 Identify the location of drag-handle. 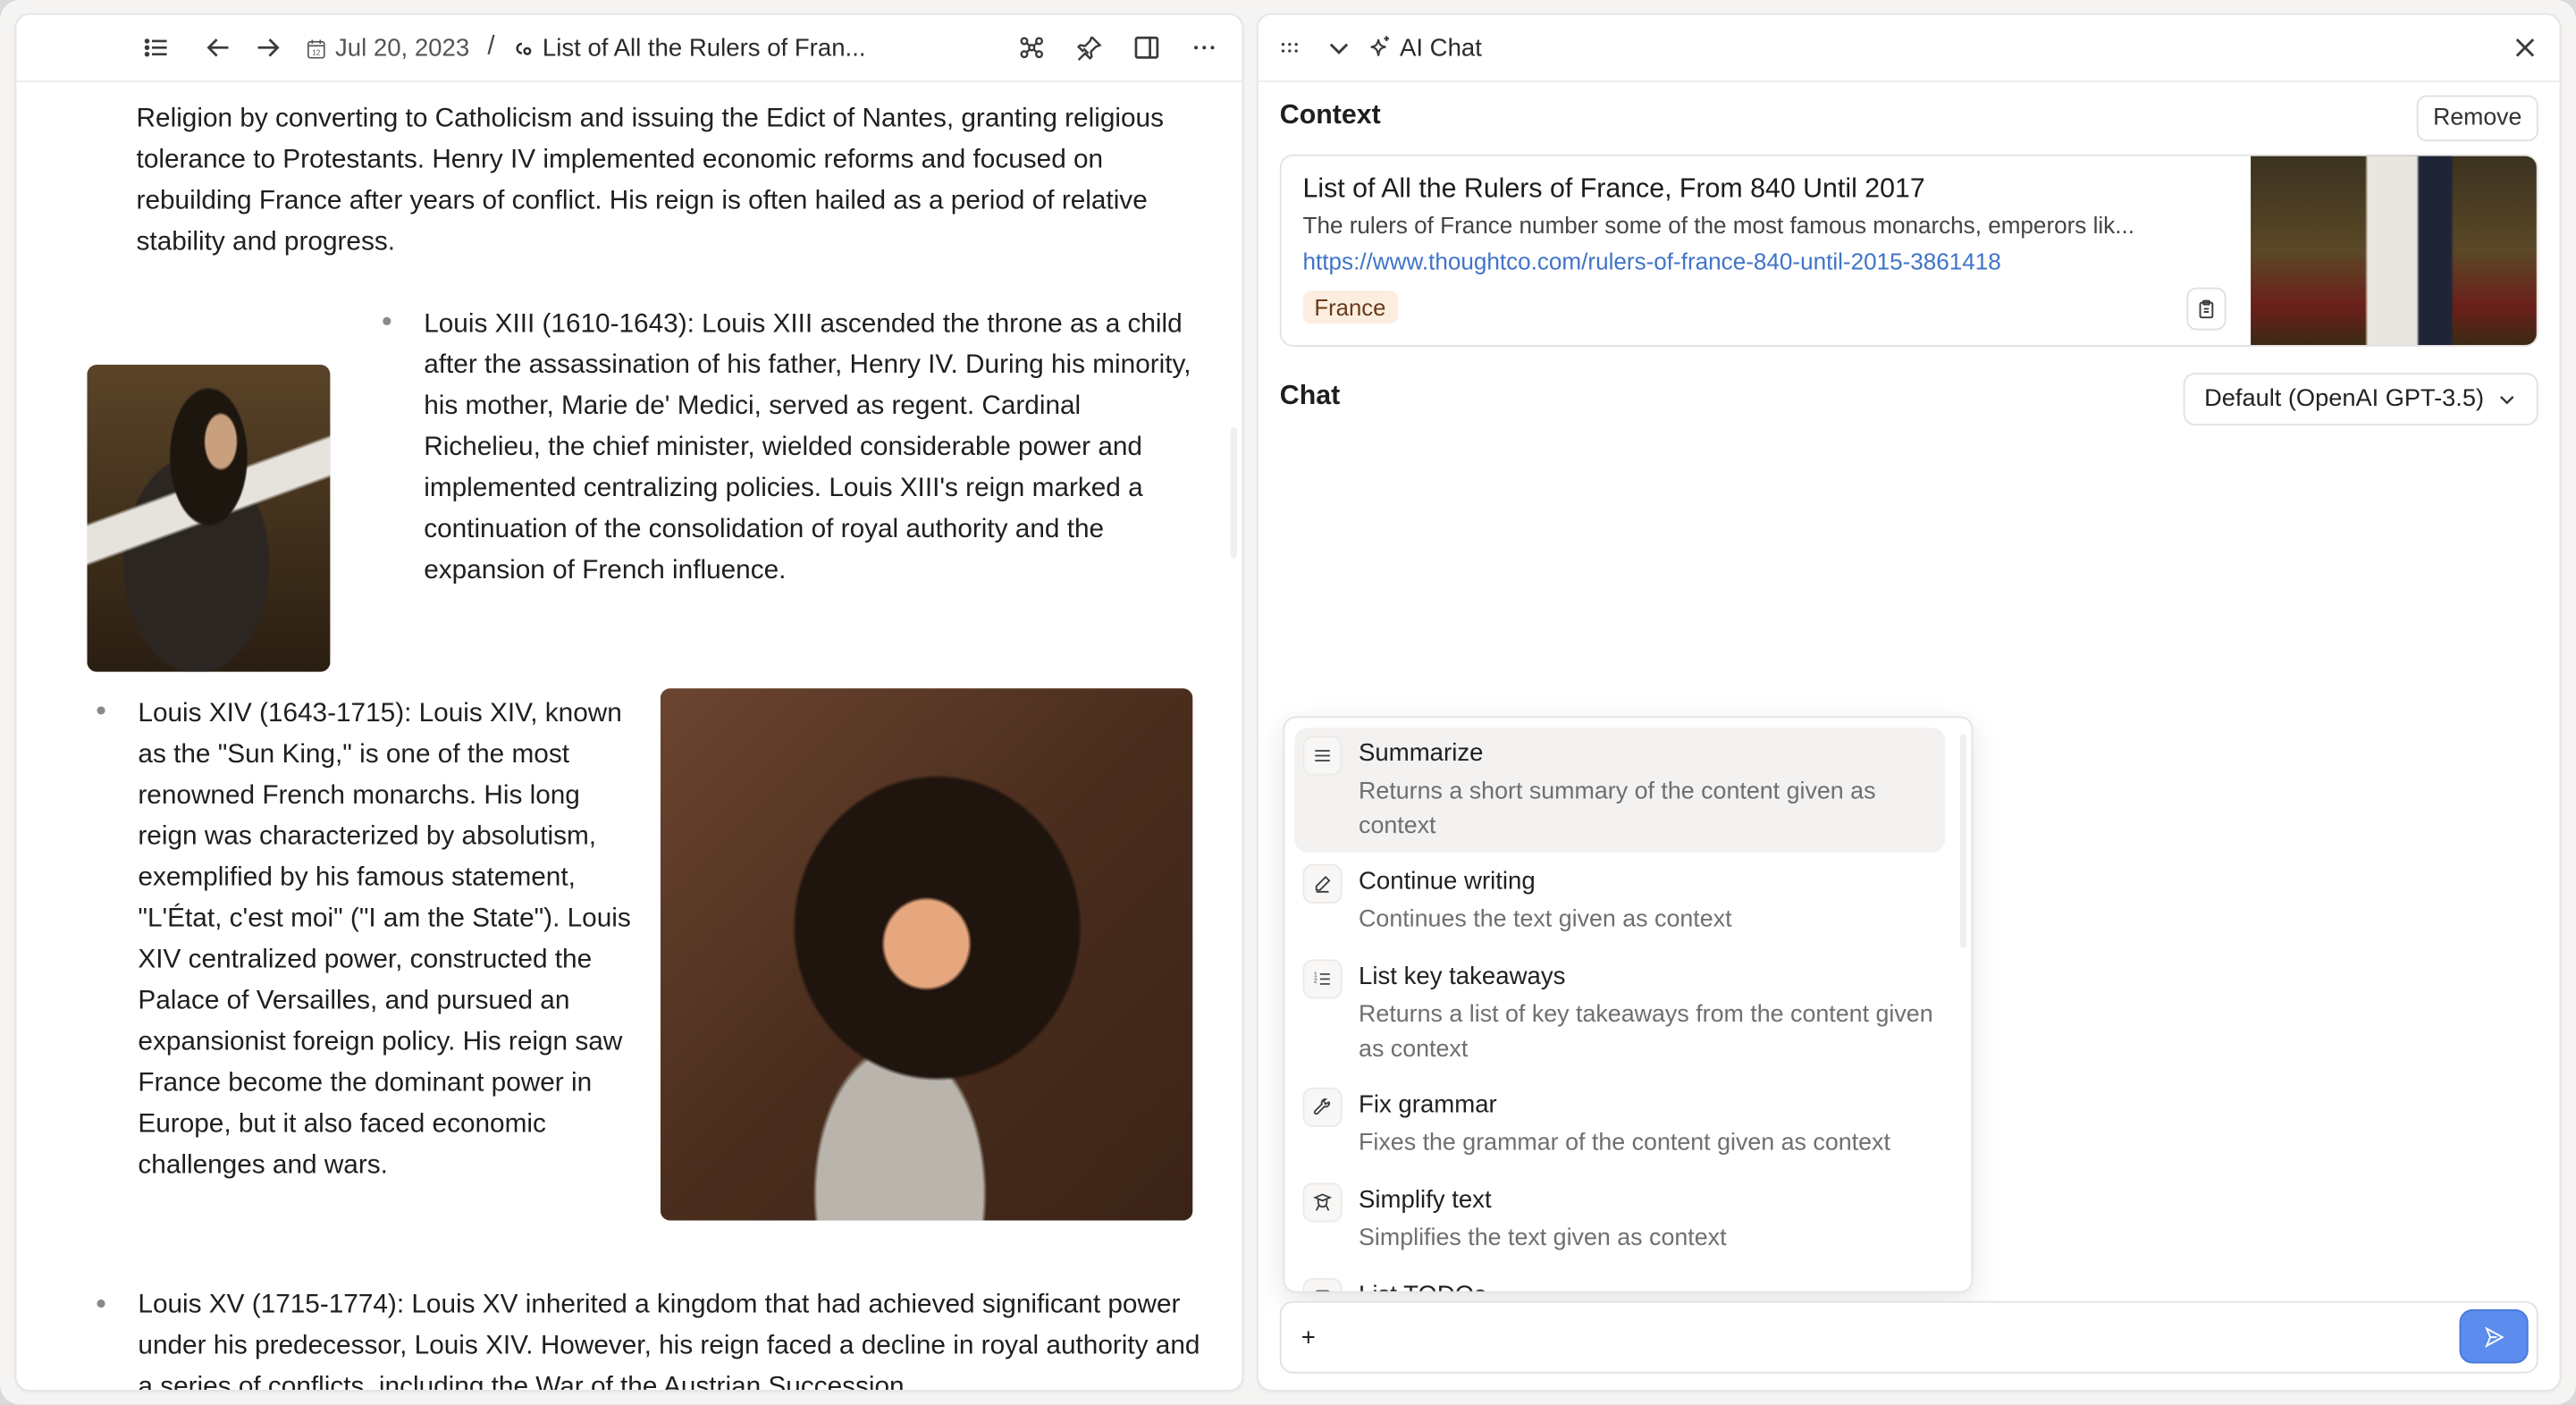
(1290, 48).